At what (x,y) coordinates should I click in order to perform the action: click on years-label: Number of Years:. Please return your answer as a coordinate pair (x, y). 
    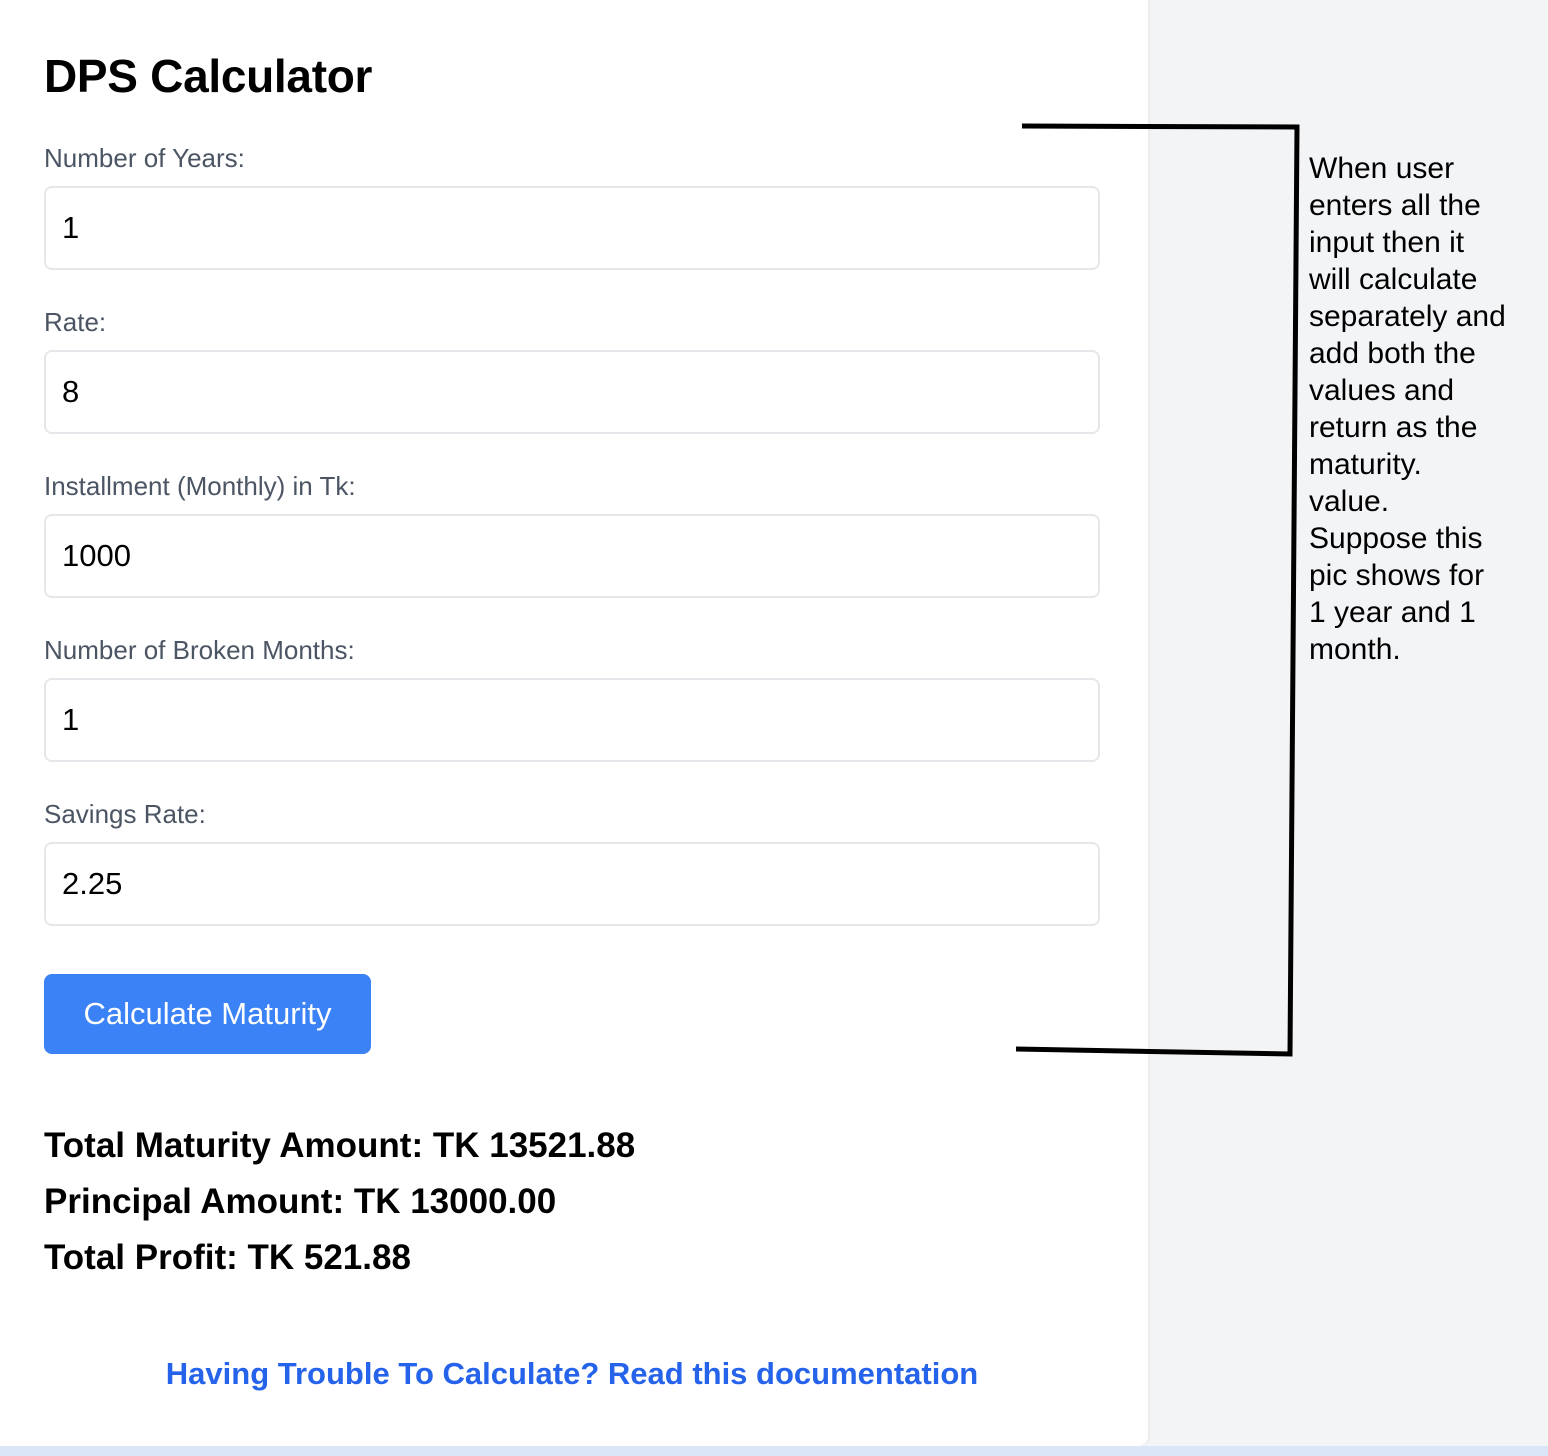
    Looking at the image, I should click on (144, 158).